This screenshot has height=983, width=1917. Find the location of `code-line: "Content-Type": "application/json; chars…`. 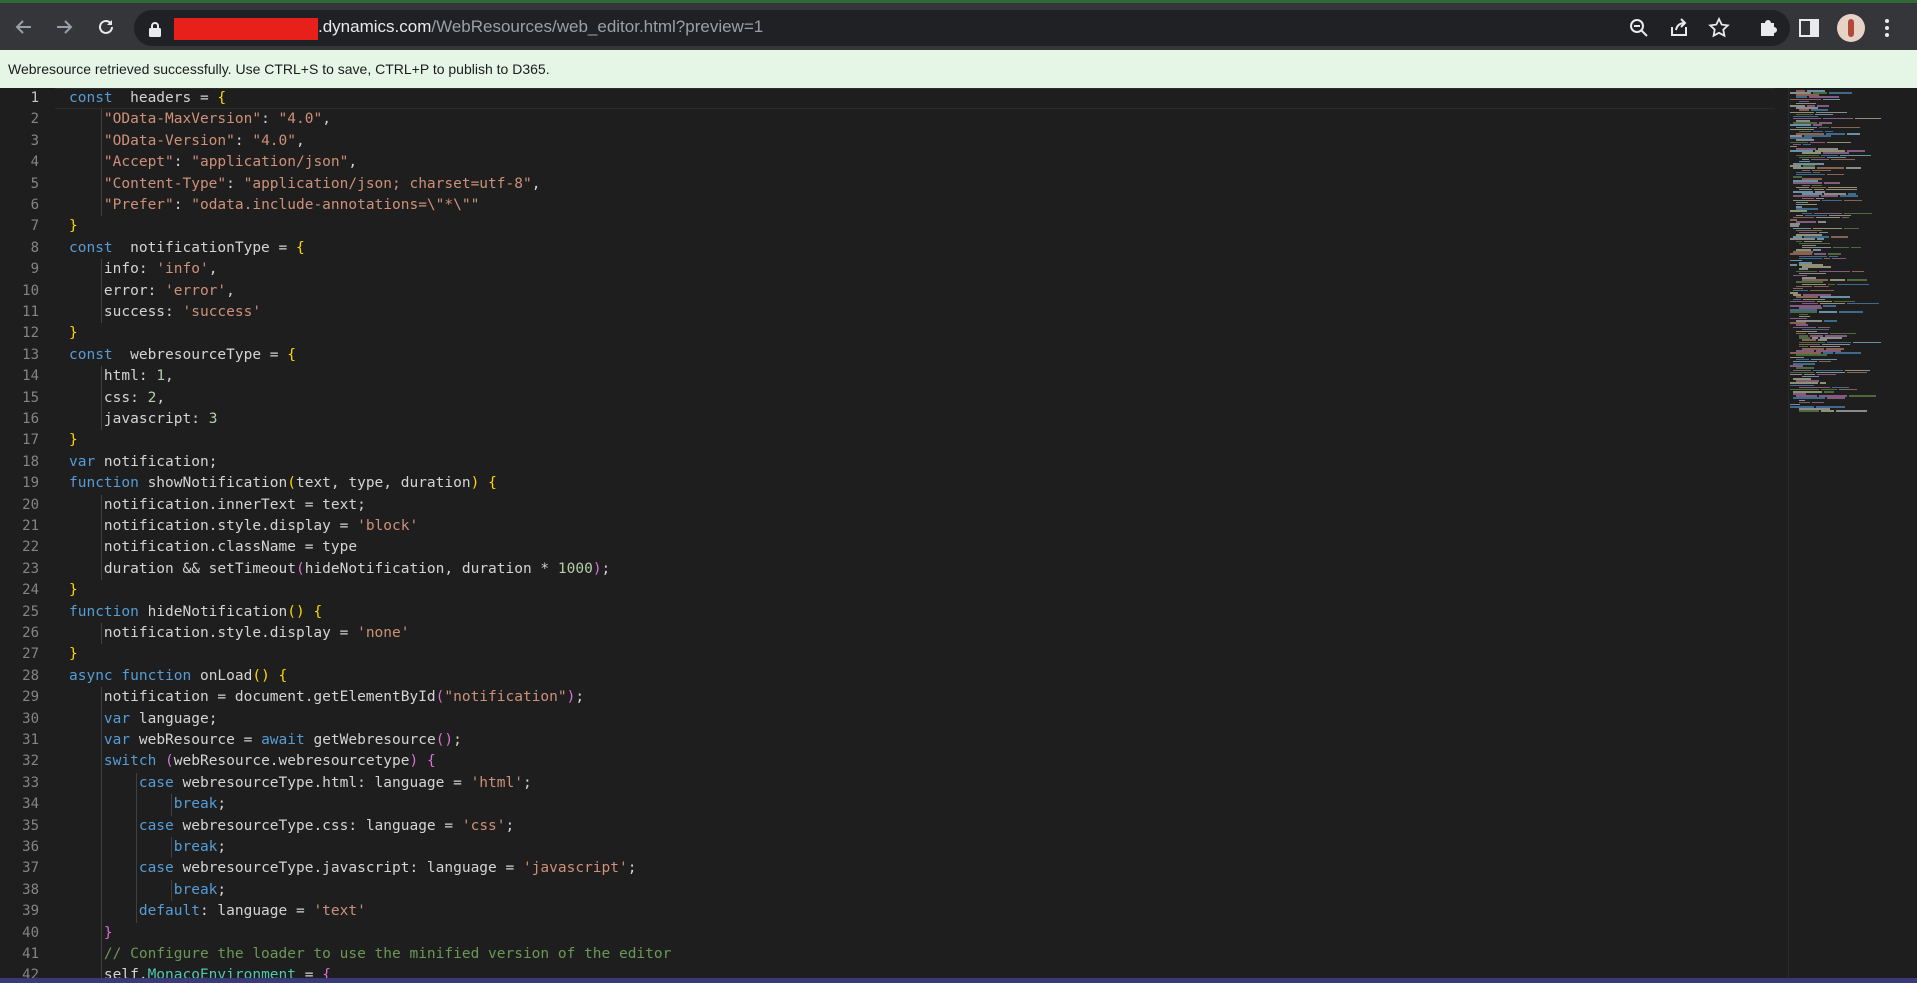

code-line: "Content-Type": "application/json; chars… is located at coordinates (305, 184).